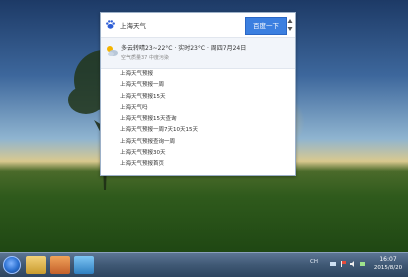 This screenshot has width=408, height=277. I want to click on suggestion-item: 上海天气预报15天查询, so click(198, 119).